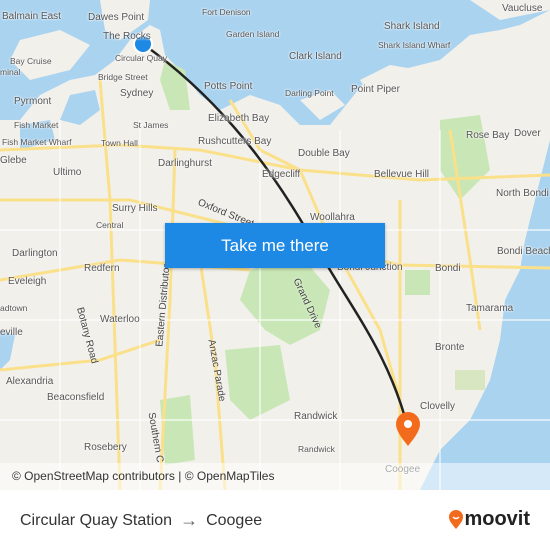 This screenshot has height=550, width=550. Describe the element at coordinates (315, 56) in the screenshot. I see `map-label: Clark Island` at that location.